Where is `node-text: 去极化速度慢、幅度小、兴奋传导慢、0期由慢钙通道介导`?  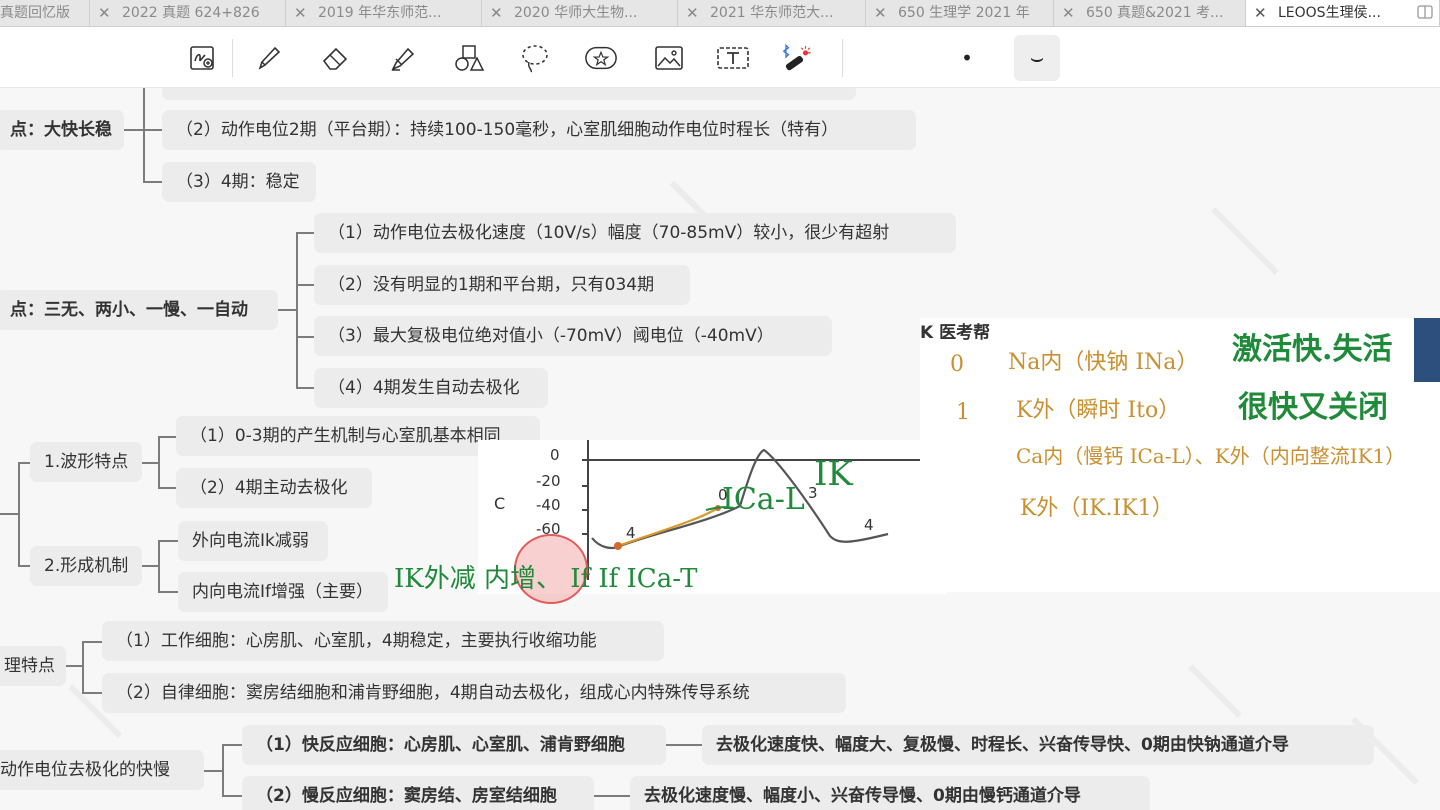
node-text: 去极化速度慢、幅度小、兴奋传导慢、0期由慢钙通道介导 is located at coordinates (862, 796).